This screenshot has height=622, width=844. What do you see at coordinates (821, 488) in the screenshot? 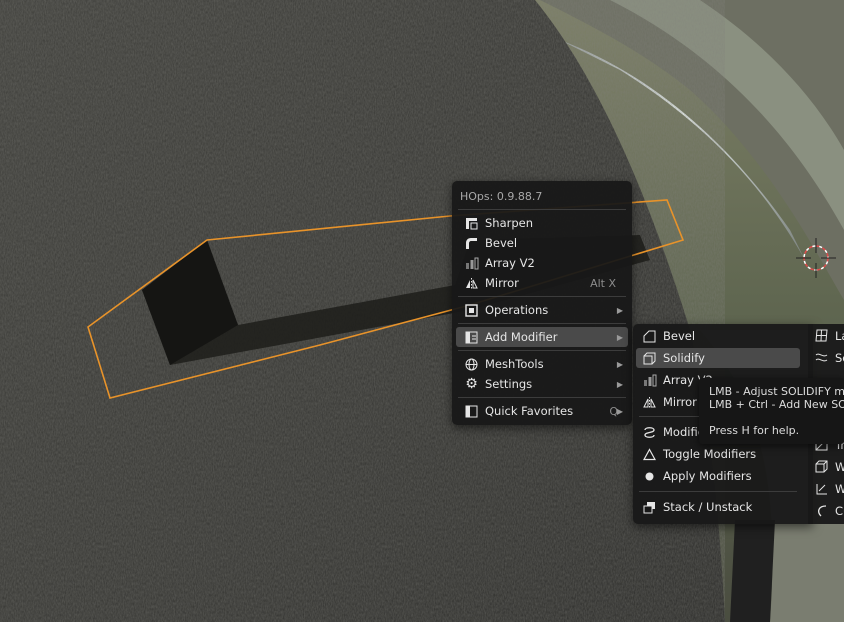
I see `weld-icon` at bounding box center [821, 488].